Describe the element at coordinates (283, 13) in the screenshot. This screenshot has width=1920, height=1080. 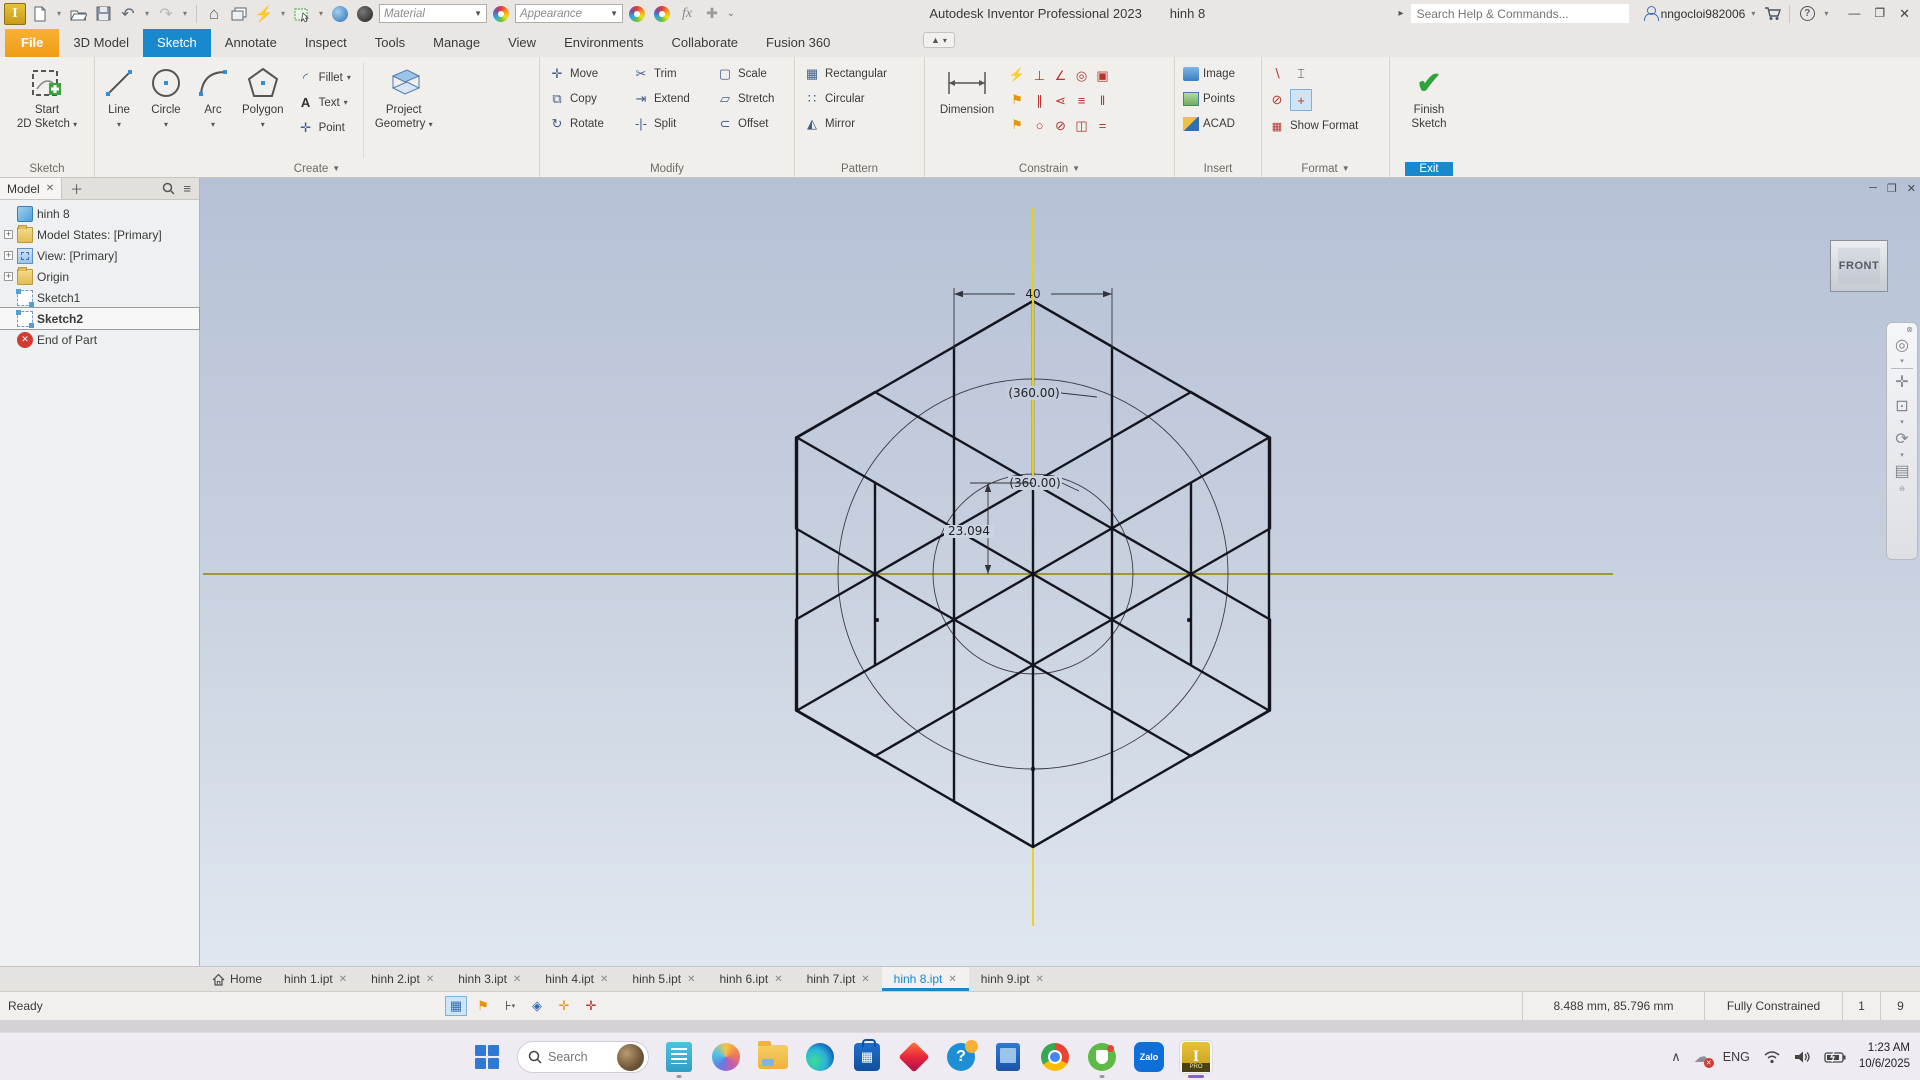
I see `update-dropdown: ▾` at that location.